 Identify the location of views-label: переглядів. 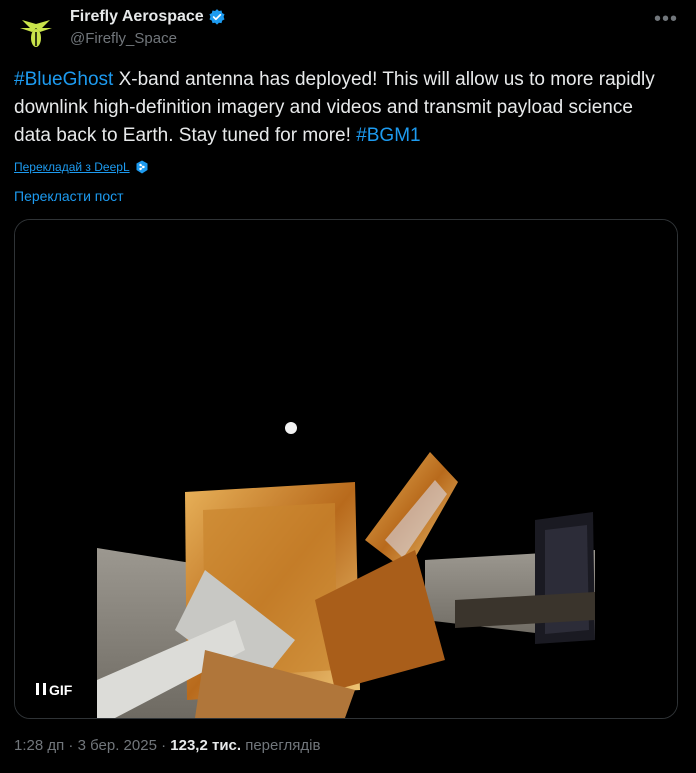
(283, 745).